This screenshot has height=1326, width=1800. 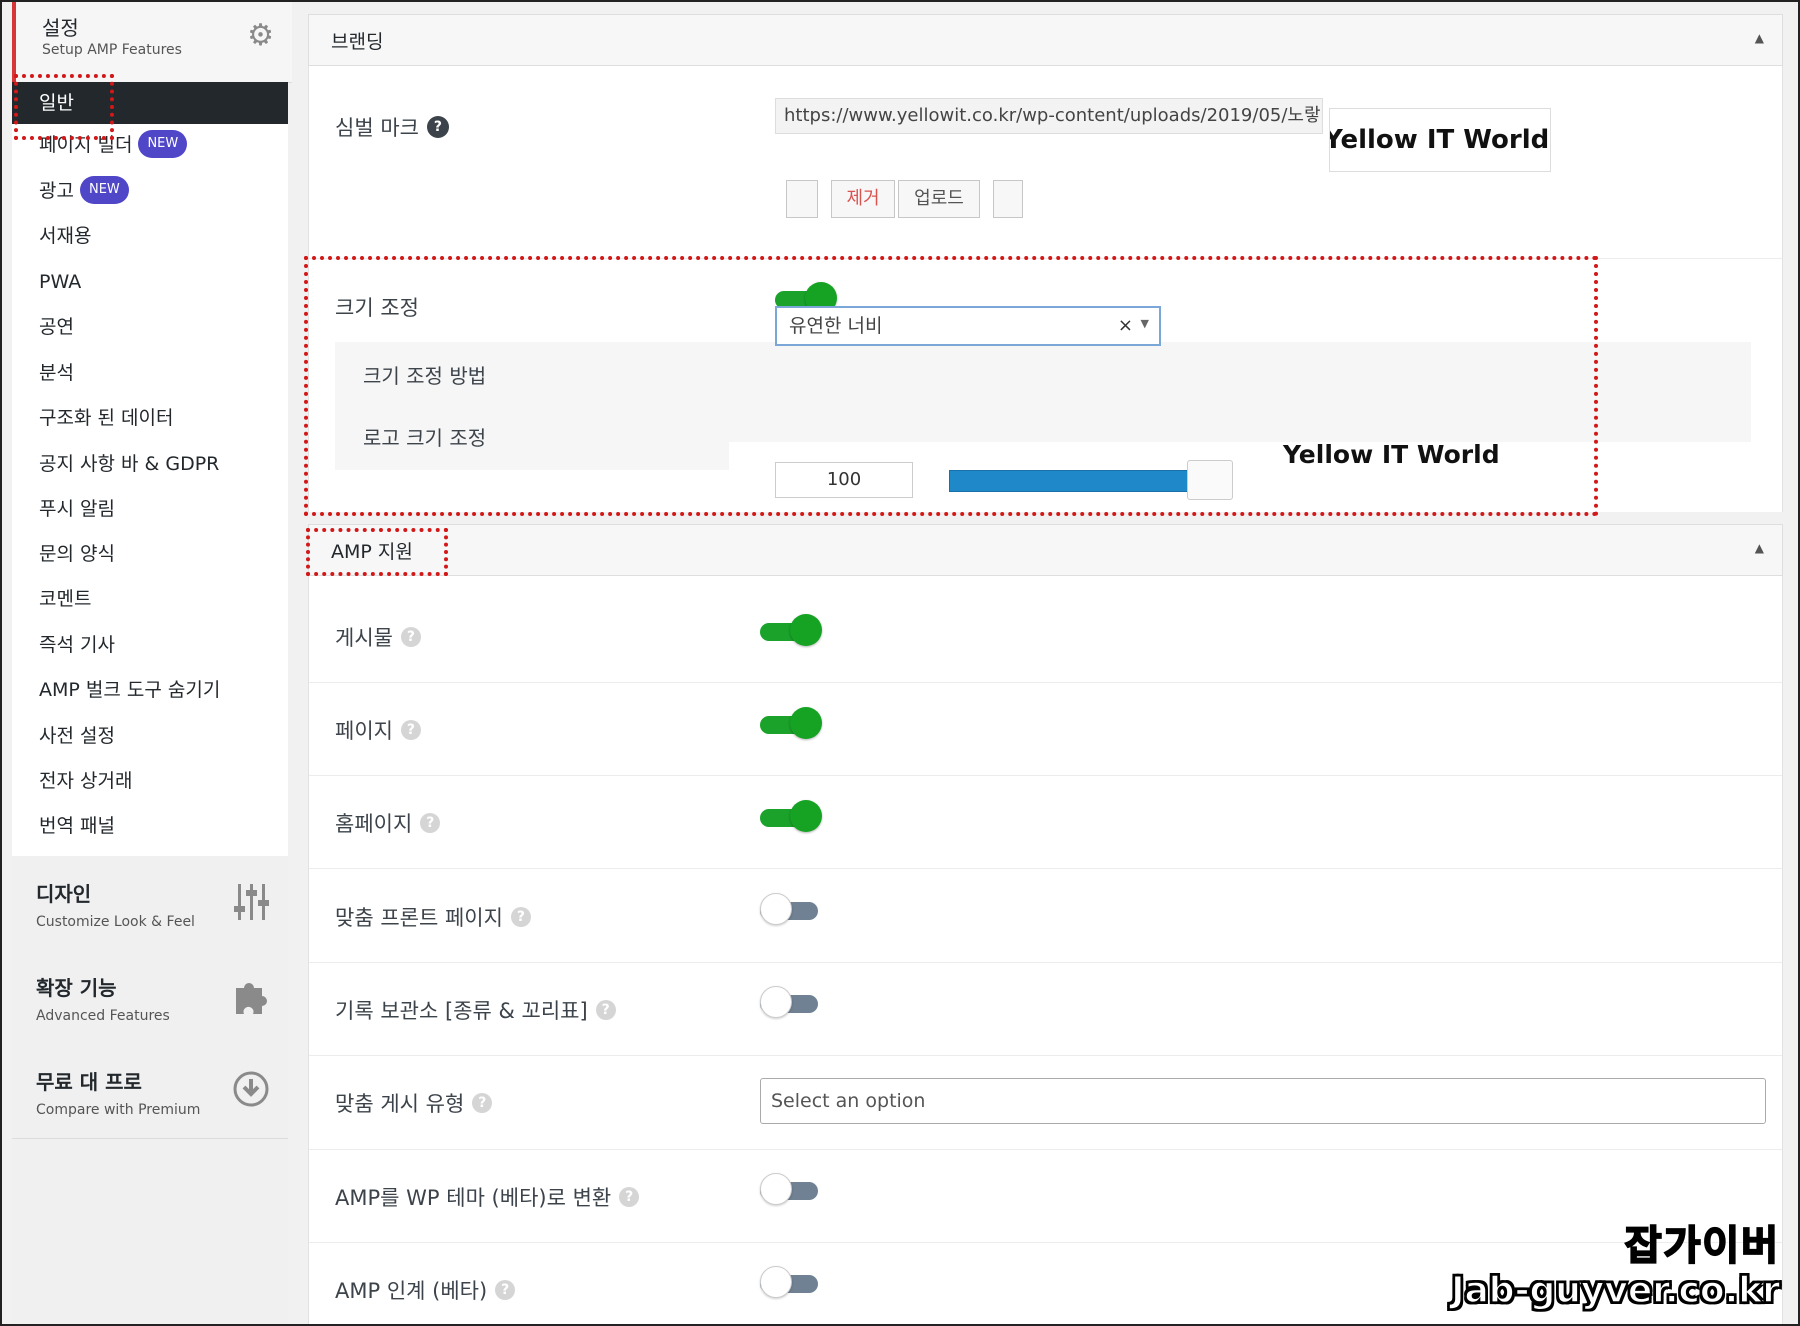 What do you see at coordinates (150, 1091) in the screenshot?
I see `sidebar-section-pro: 무료 대 프로 Compare with Premium` at bounding box center [150, 1091].